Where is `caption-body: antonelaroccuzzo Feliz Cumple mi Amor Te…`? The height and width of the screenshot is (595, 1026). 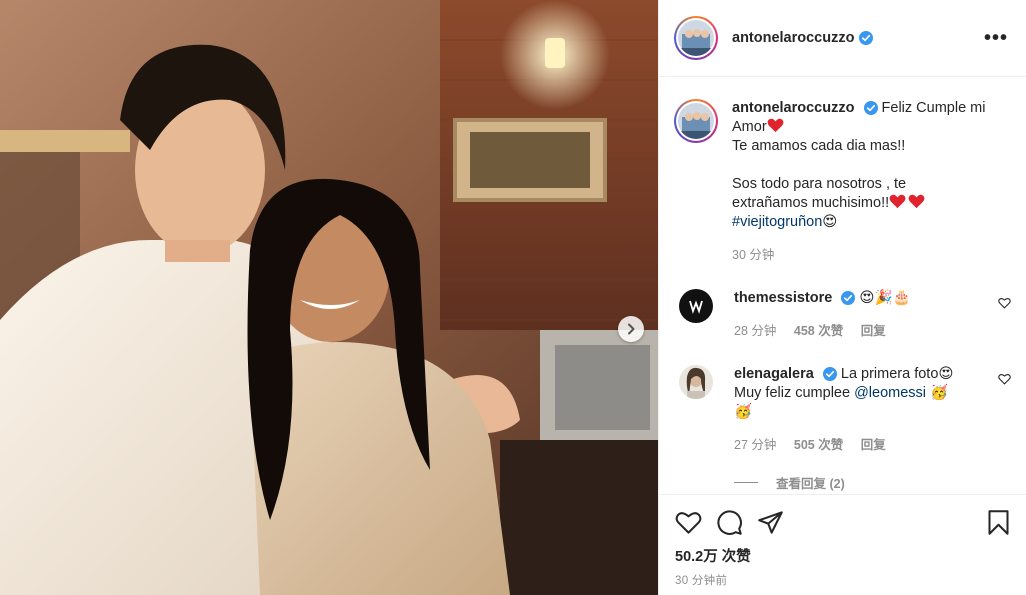 caption-body: antonelaroccuzzo Feliz Cumple mi Amor Te… is located at coordinates (858, 182).